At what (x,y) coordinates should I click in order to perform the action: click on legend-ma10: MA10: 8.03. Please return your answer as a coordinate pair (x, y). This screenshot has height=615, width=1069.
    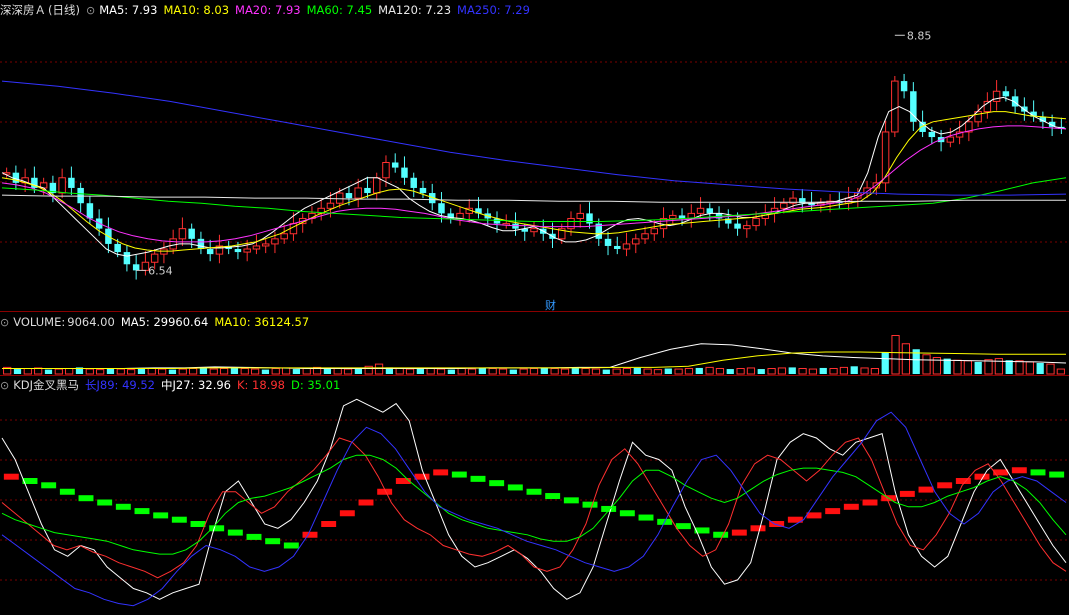
    Looking at the image, I should click on (196, 10).